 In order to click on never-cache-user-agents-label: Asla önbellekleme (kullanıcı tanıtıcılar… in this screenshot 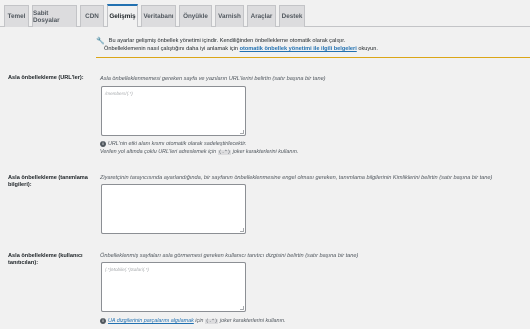, I will do `click(45, 260)`.